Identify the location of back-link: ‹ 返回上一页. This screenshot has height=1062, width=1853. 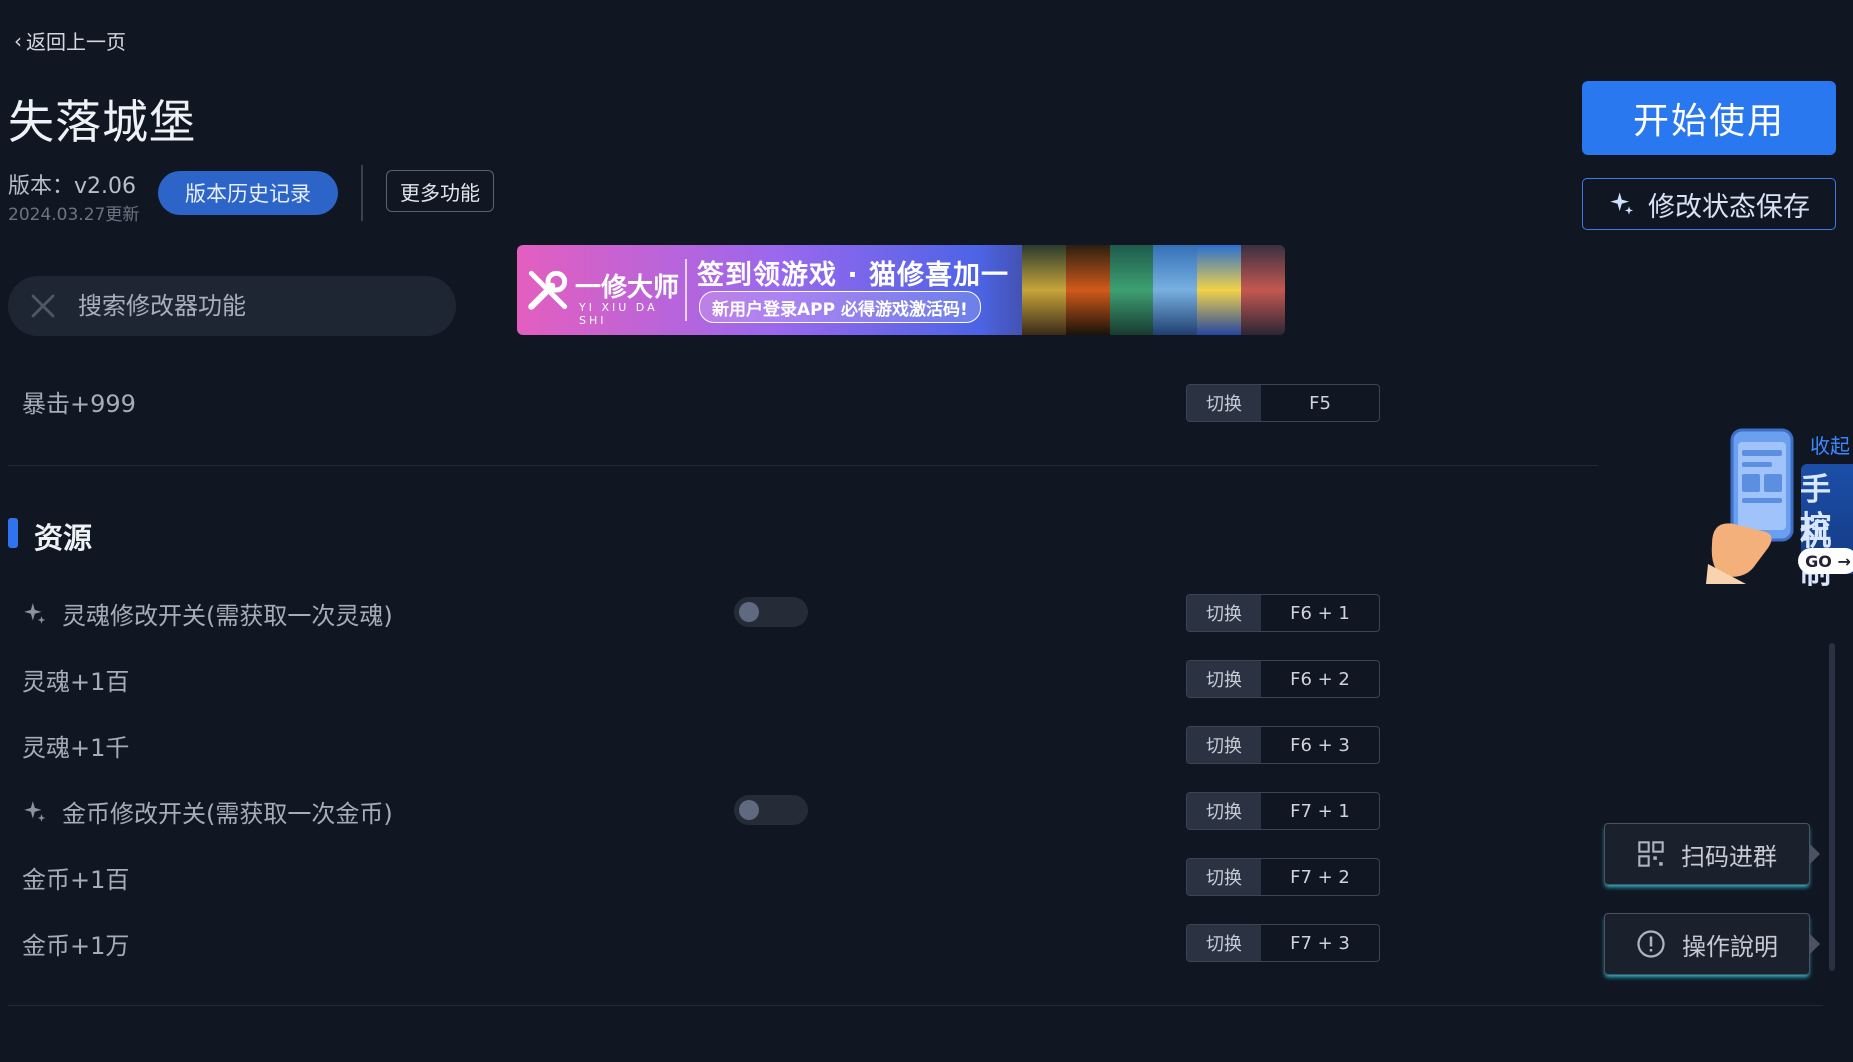
(70, 40).